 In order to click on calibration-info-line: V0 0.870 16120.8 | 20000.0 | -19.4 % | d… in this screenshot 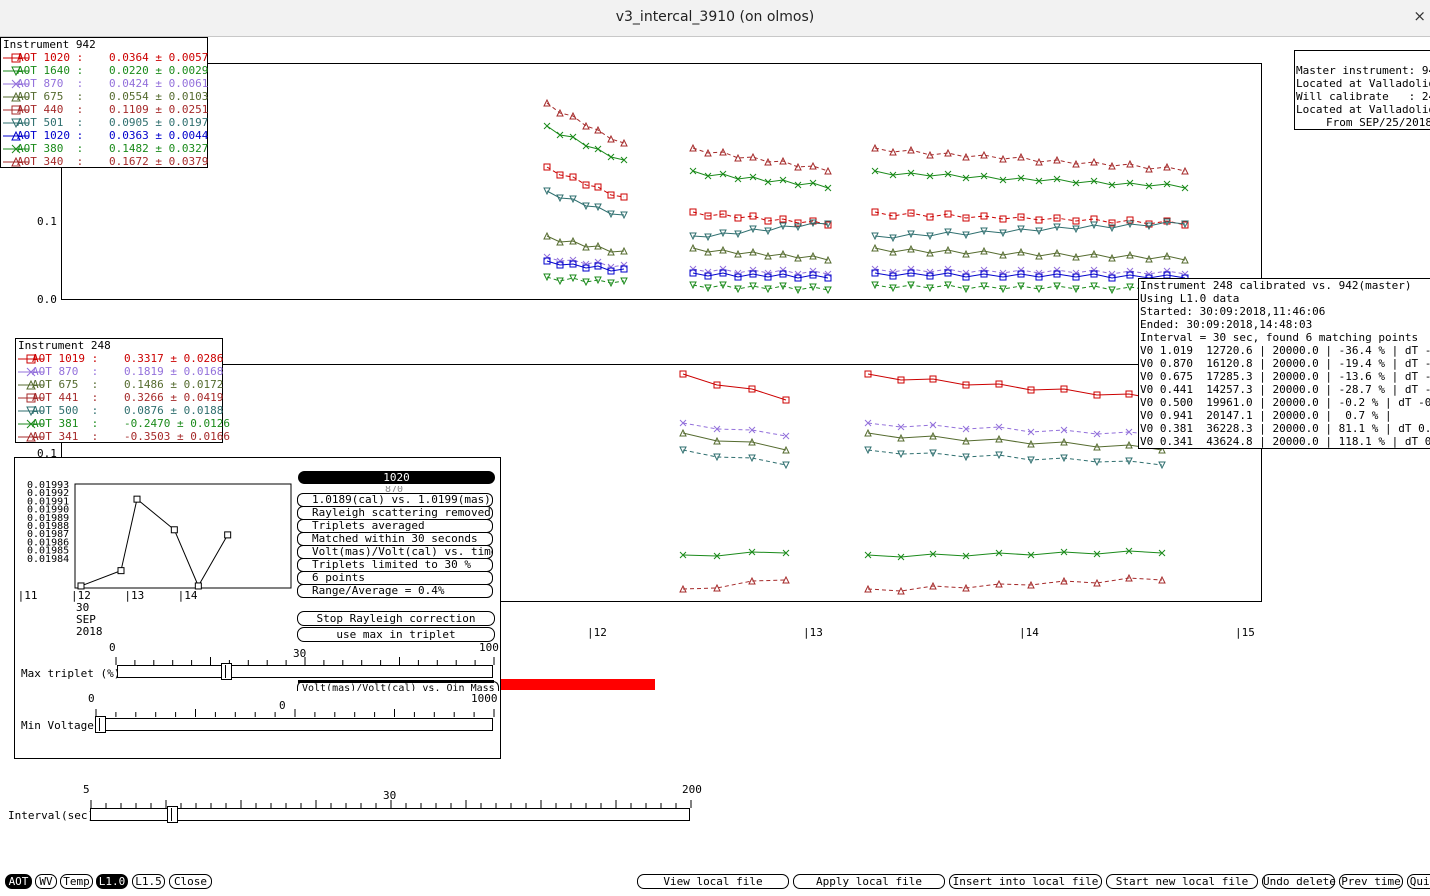, I will do `click(1285, 363)`.